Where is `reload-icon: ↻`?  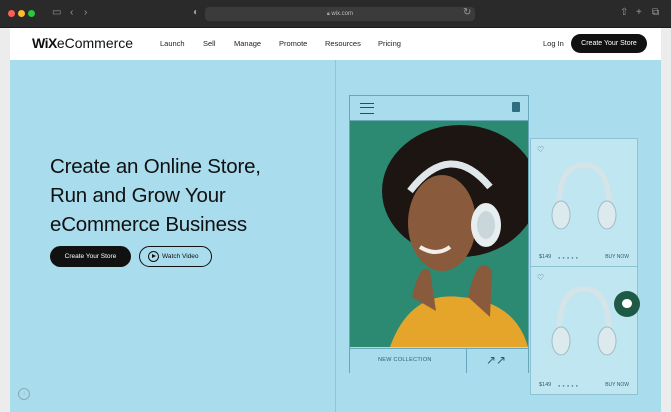 reload-icon: ↻ is located at coordinates (467, 13).